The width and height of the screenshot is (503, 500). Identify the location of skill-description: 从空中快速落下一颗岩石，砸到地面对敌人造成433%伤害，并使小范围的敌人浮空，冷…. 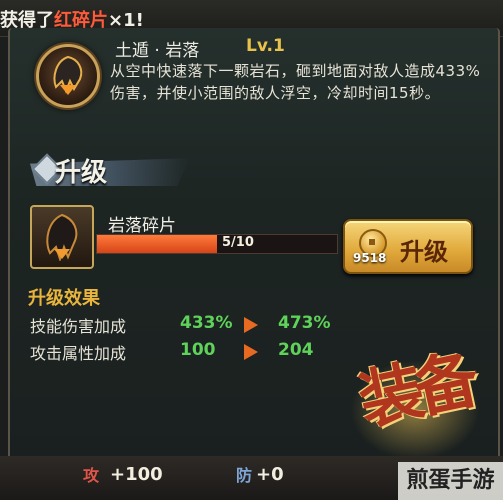
(295, 82).